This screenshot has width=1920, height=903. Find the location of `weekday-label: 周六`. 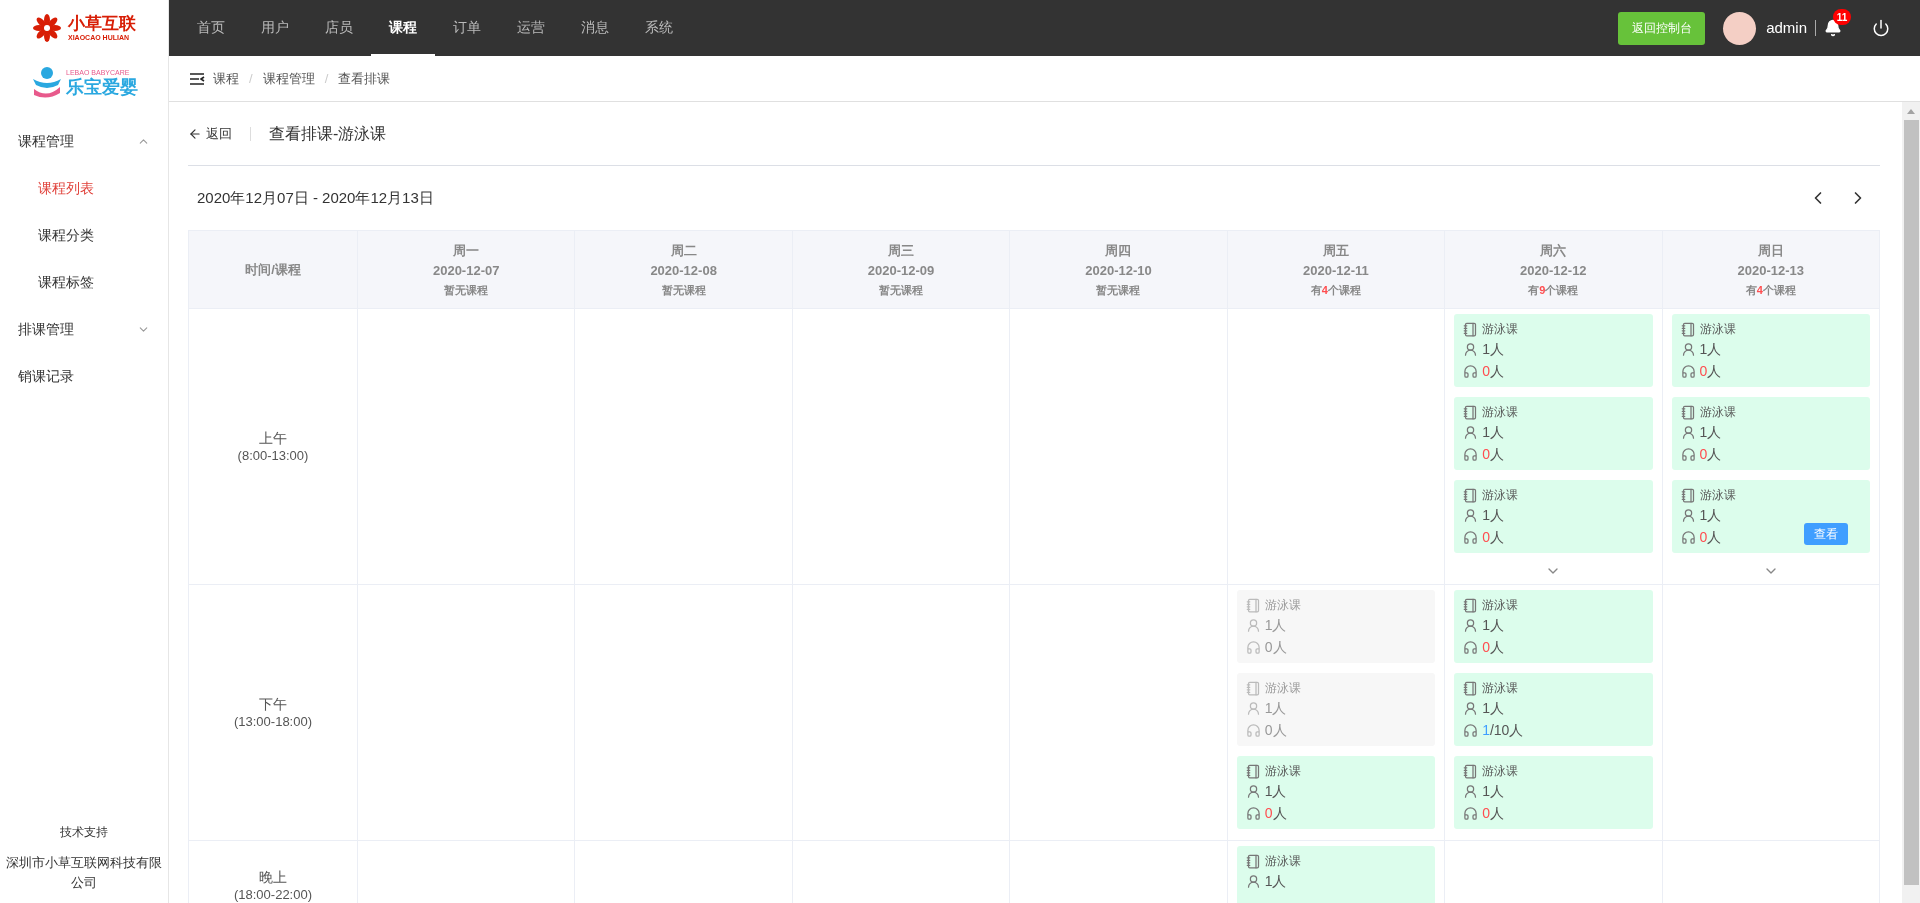

weekday-label: 周六 is located at coordinates (1553, 250).